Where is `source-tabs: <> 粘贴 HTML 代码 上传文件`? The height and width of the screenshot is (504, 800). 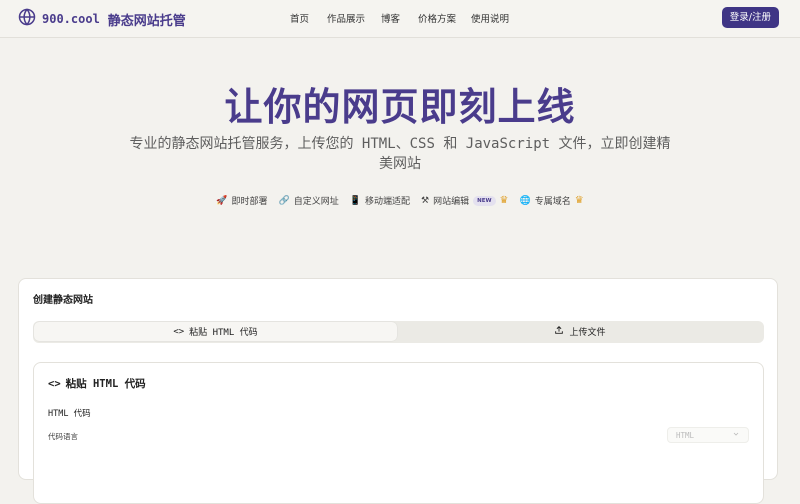
source-tabs: <> 粘贴 HTML 代码 上传文件 is located at coordinates (398, 332).